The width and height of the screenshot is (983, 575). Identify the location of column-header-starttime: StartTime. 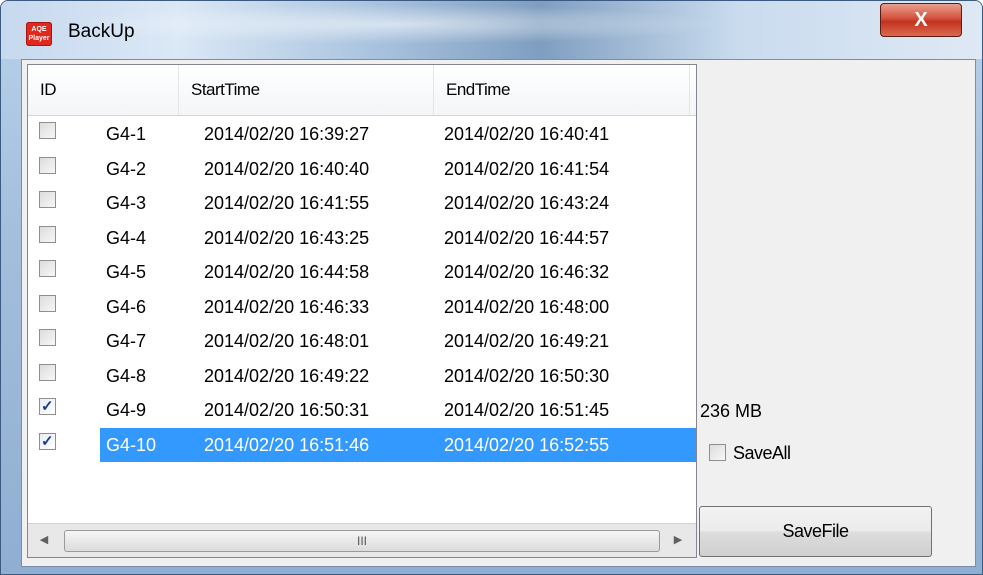
(306, 90).